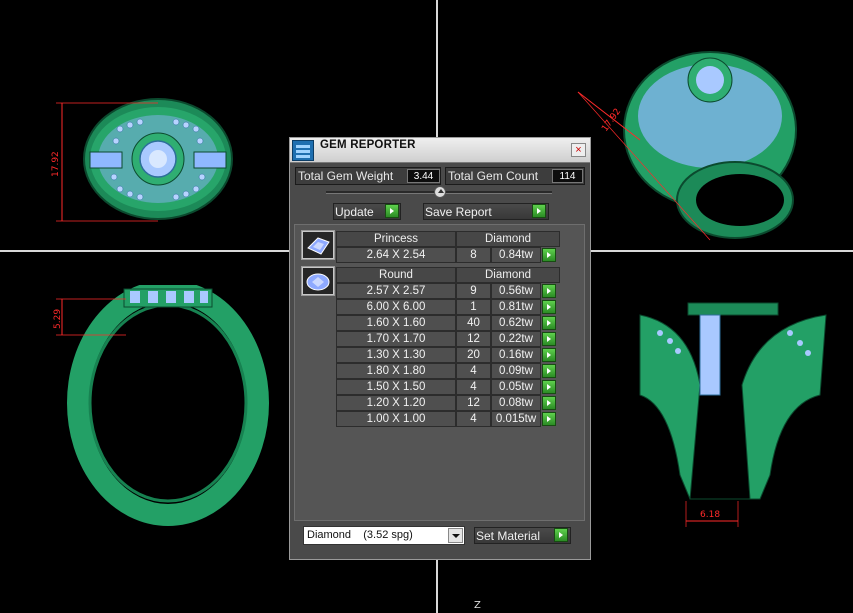 This screenshot has height=613, width=853. What do you see at coordinates (368, 145) in the screenshot?
I see `panel-title: GEM REPORTER` at bounding box center [368, 145].